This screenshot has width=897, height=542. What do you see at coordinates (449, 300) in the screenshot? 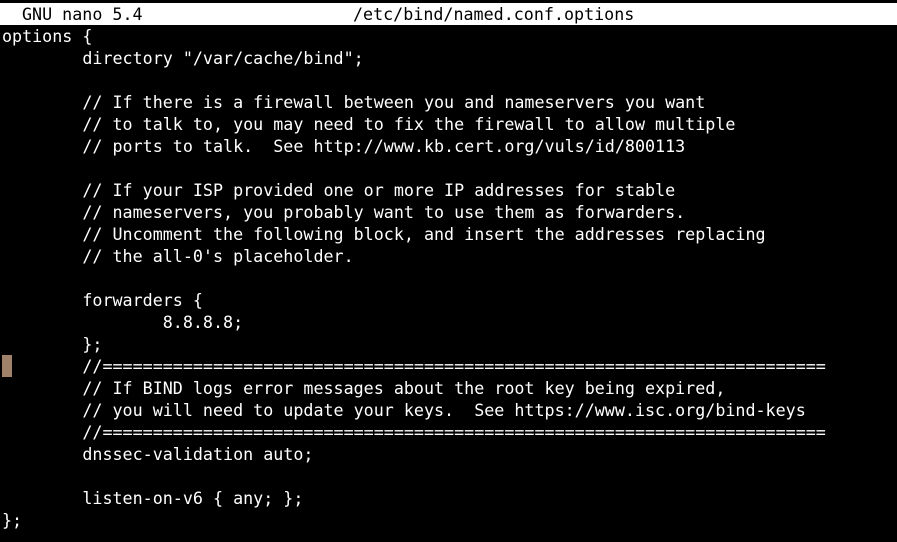
I see `editor-line-13: forwarders {` at bounding box center [449, 300].